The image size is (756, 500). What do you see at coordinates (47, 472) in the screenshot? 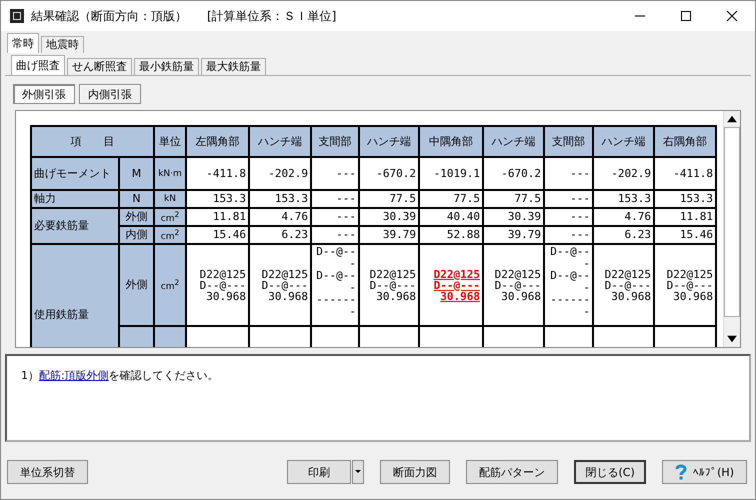
I see `unit-switch-button: 単位系切替` at bounding box center [47, 472].